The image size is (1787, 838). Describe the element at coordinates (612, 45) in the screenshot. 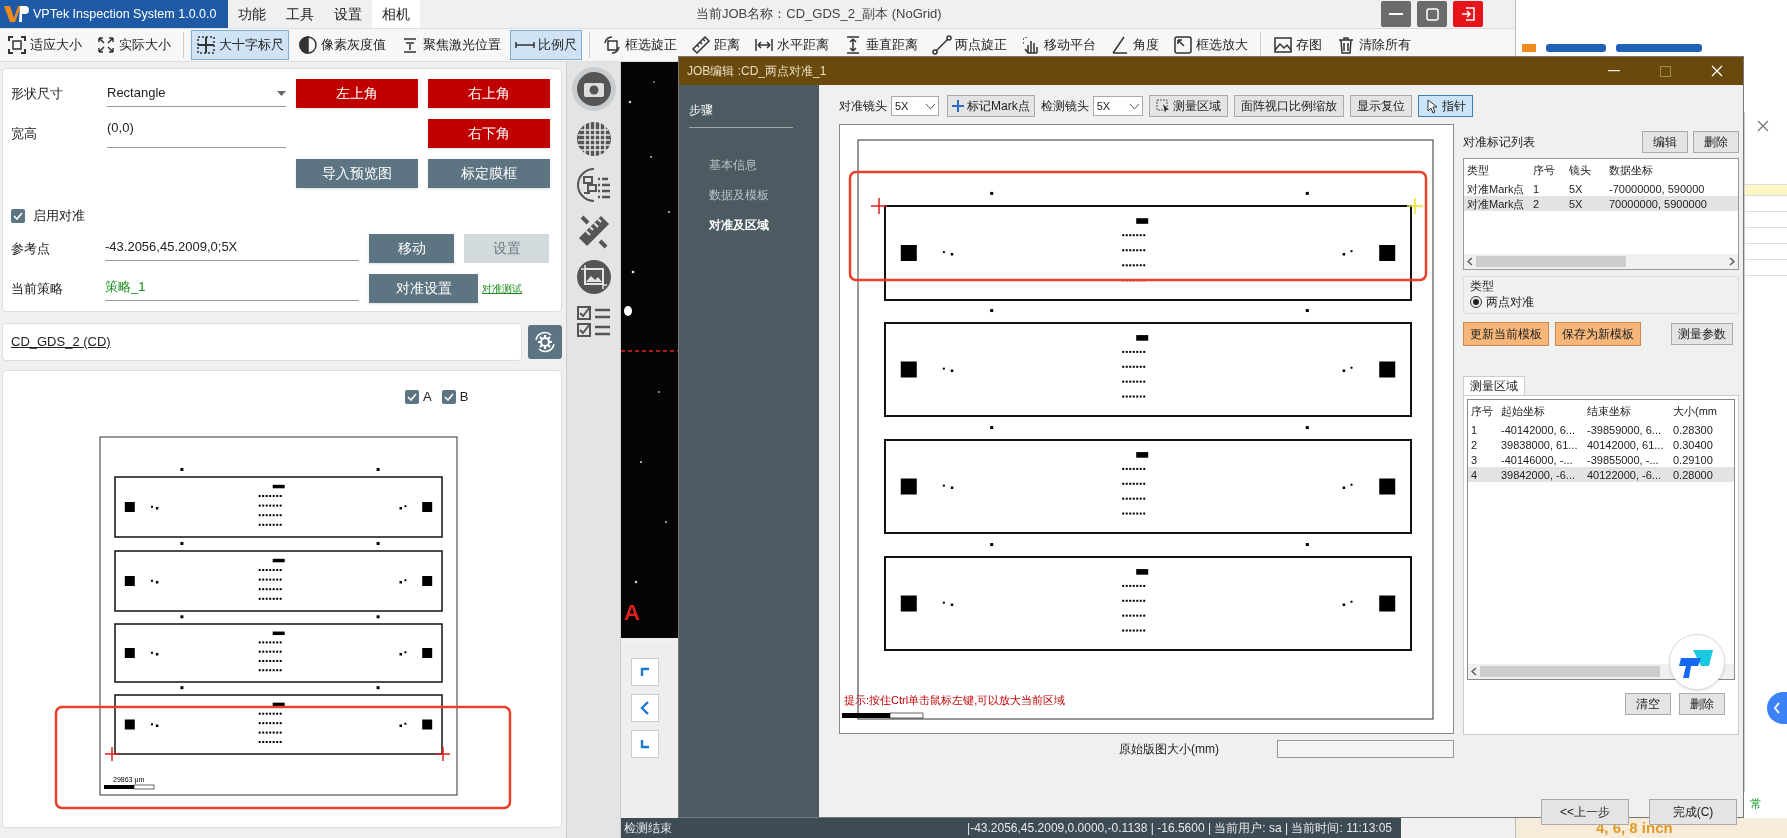

I see `rotate-icon` at that location.